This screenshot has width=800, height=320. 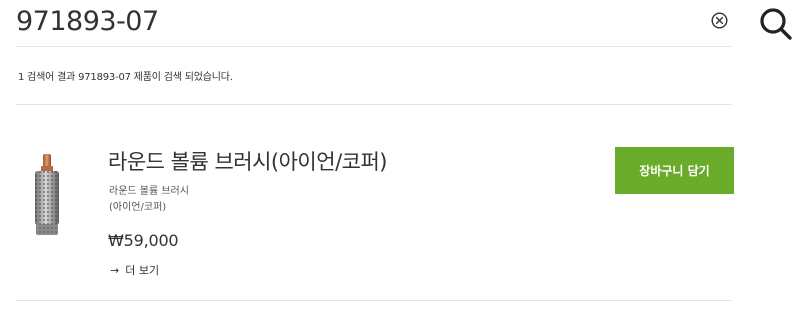 I want to click on product-price: ₩59,000, so click(x=143, y=240).